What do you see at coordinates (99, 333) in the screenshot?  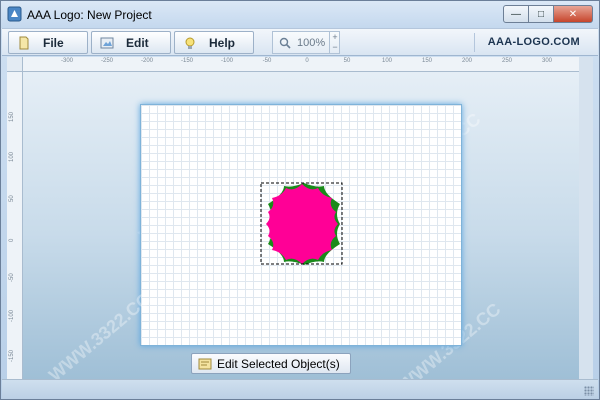 I see `watermark: WWW.3322.CC` at bounding box center [99, 333].